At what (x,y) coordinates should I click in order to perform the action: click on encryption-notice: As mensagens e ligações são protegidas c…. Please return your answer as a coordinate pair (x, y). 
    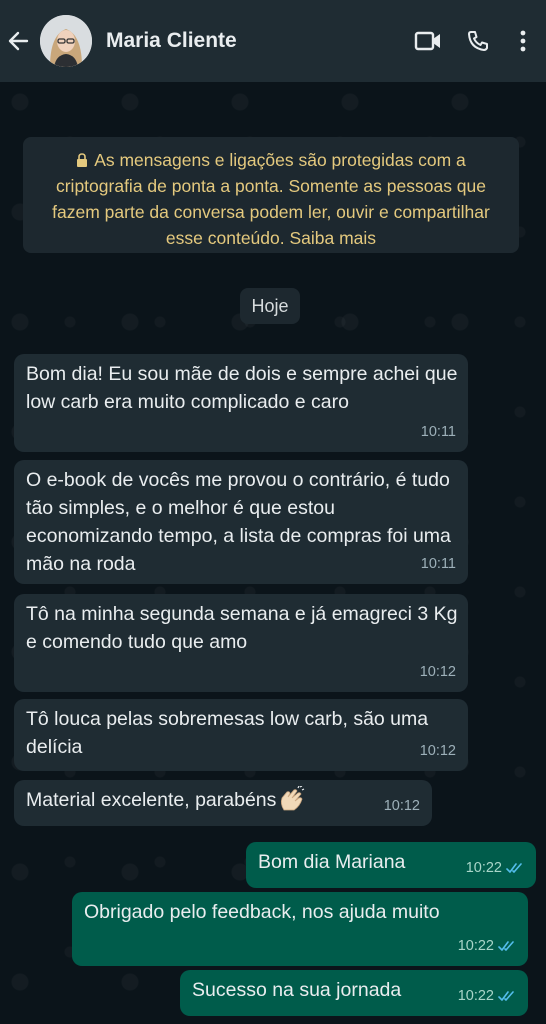
    Looking at the image, I should click on (271, 195).